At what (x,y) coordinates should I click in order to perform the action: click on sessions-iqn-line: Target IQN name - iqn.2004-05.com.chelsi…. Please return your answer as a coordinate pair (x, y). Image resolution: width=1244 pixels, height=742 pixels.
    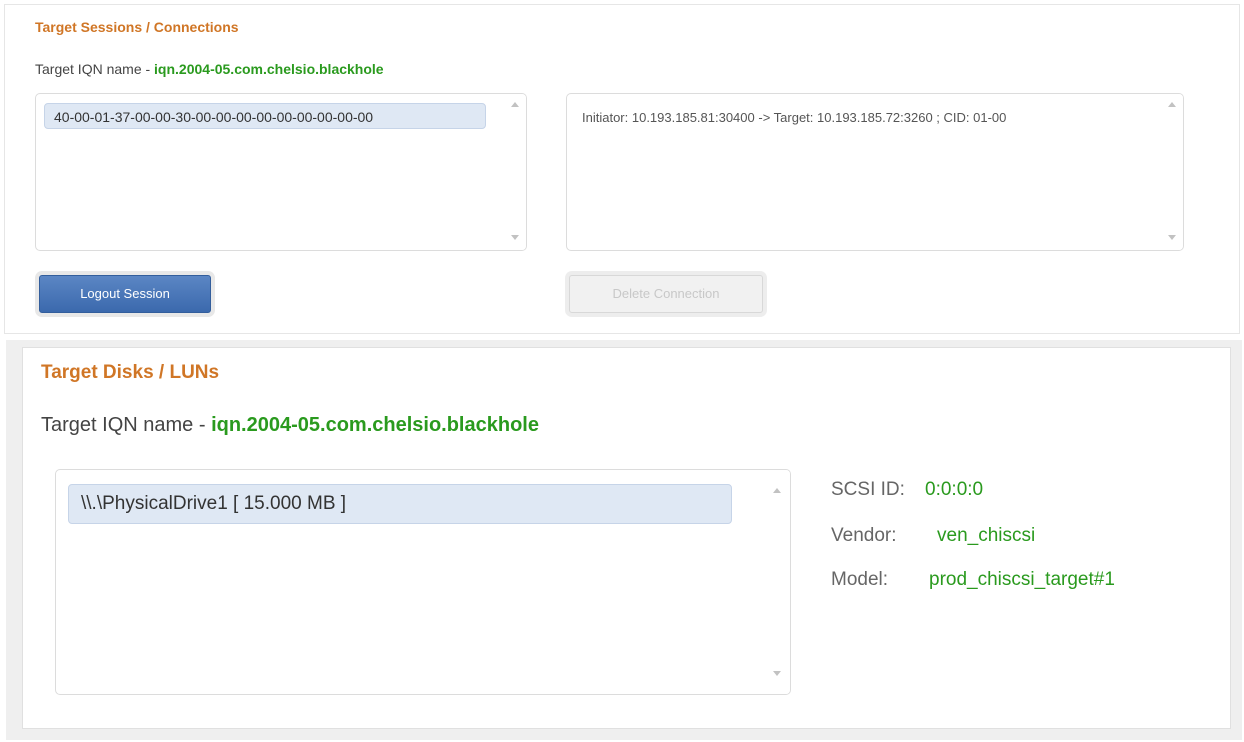
    Looking at the image, I should click on (209, 69).